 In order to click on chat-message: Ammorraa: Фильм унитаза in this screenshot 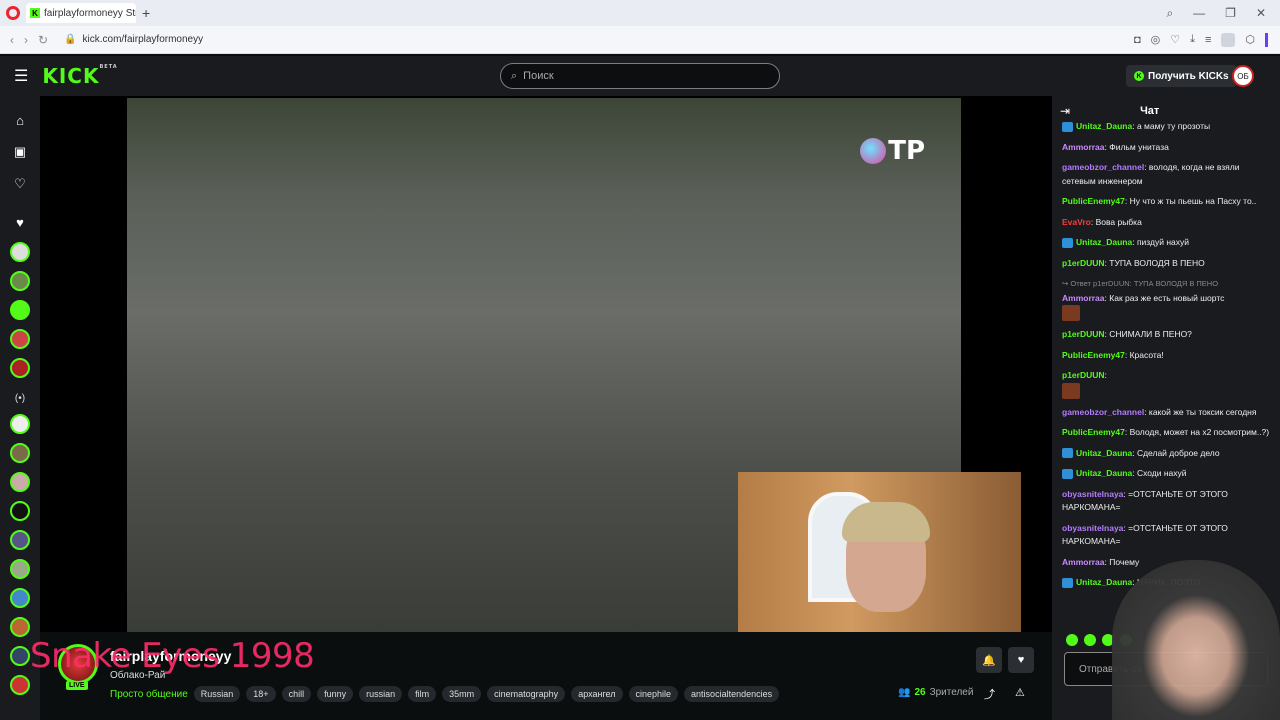, I will do `click(1167, 148)`.